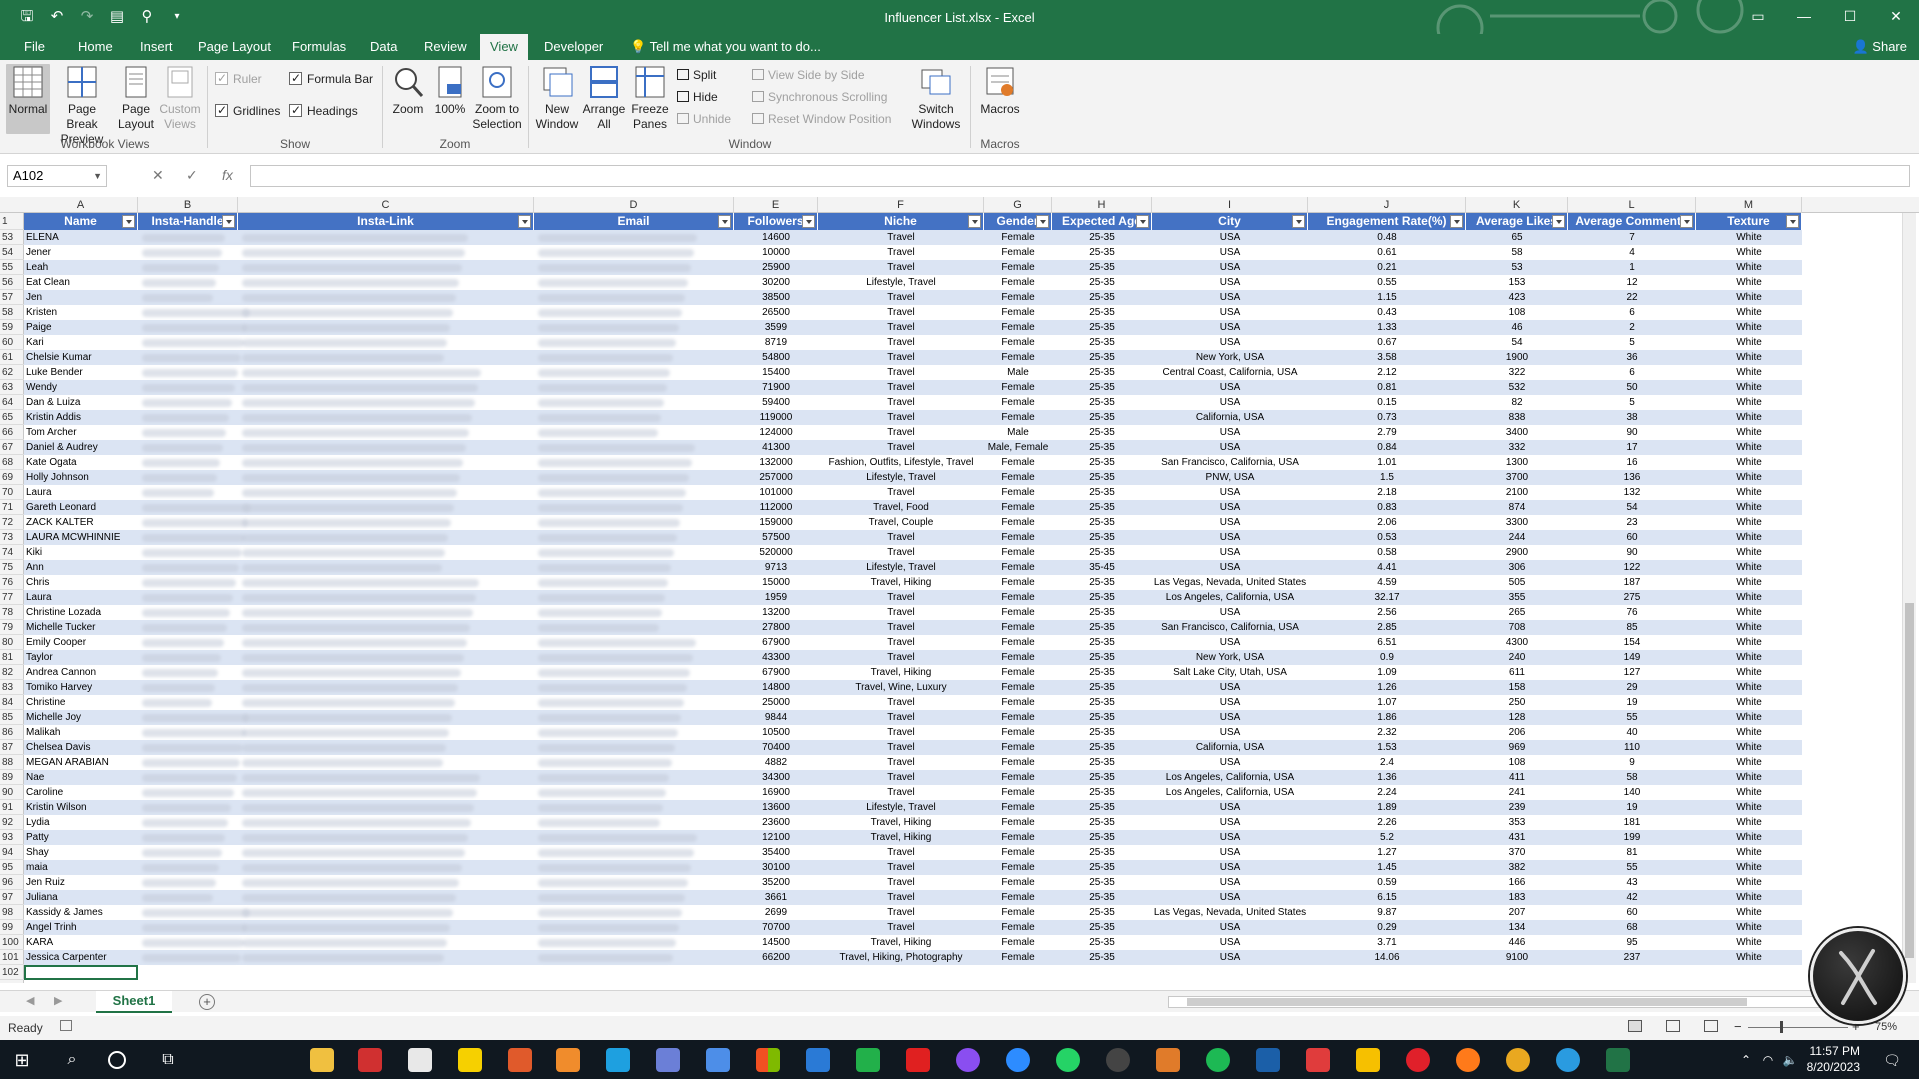 This screenshot has width=1919, height=1079. Describe the element at coordinates (1632, 927) in the screenshot. I see `cell-comments: 68` at that location.